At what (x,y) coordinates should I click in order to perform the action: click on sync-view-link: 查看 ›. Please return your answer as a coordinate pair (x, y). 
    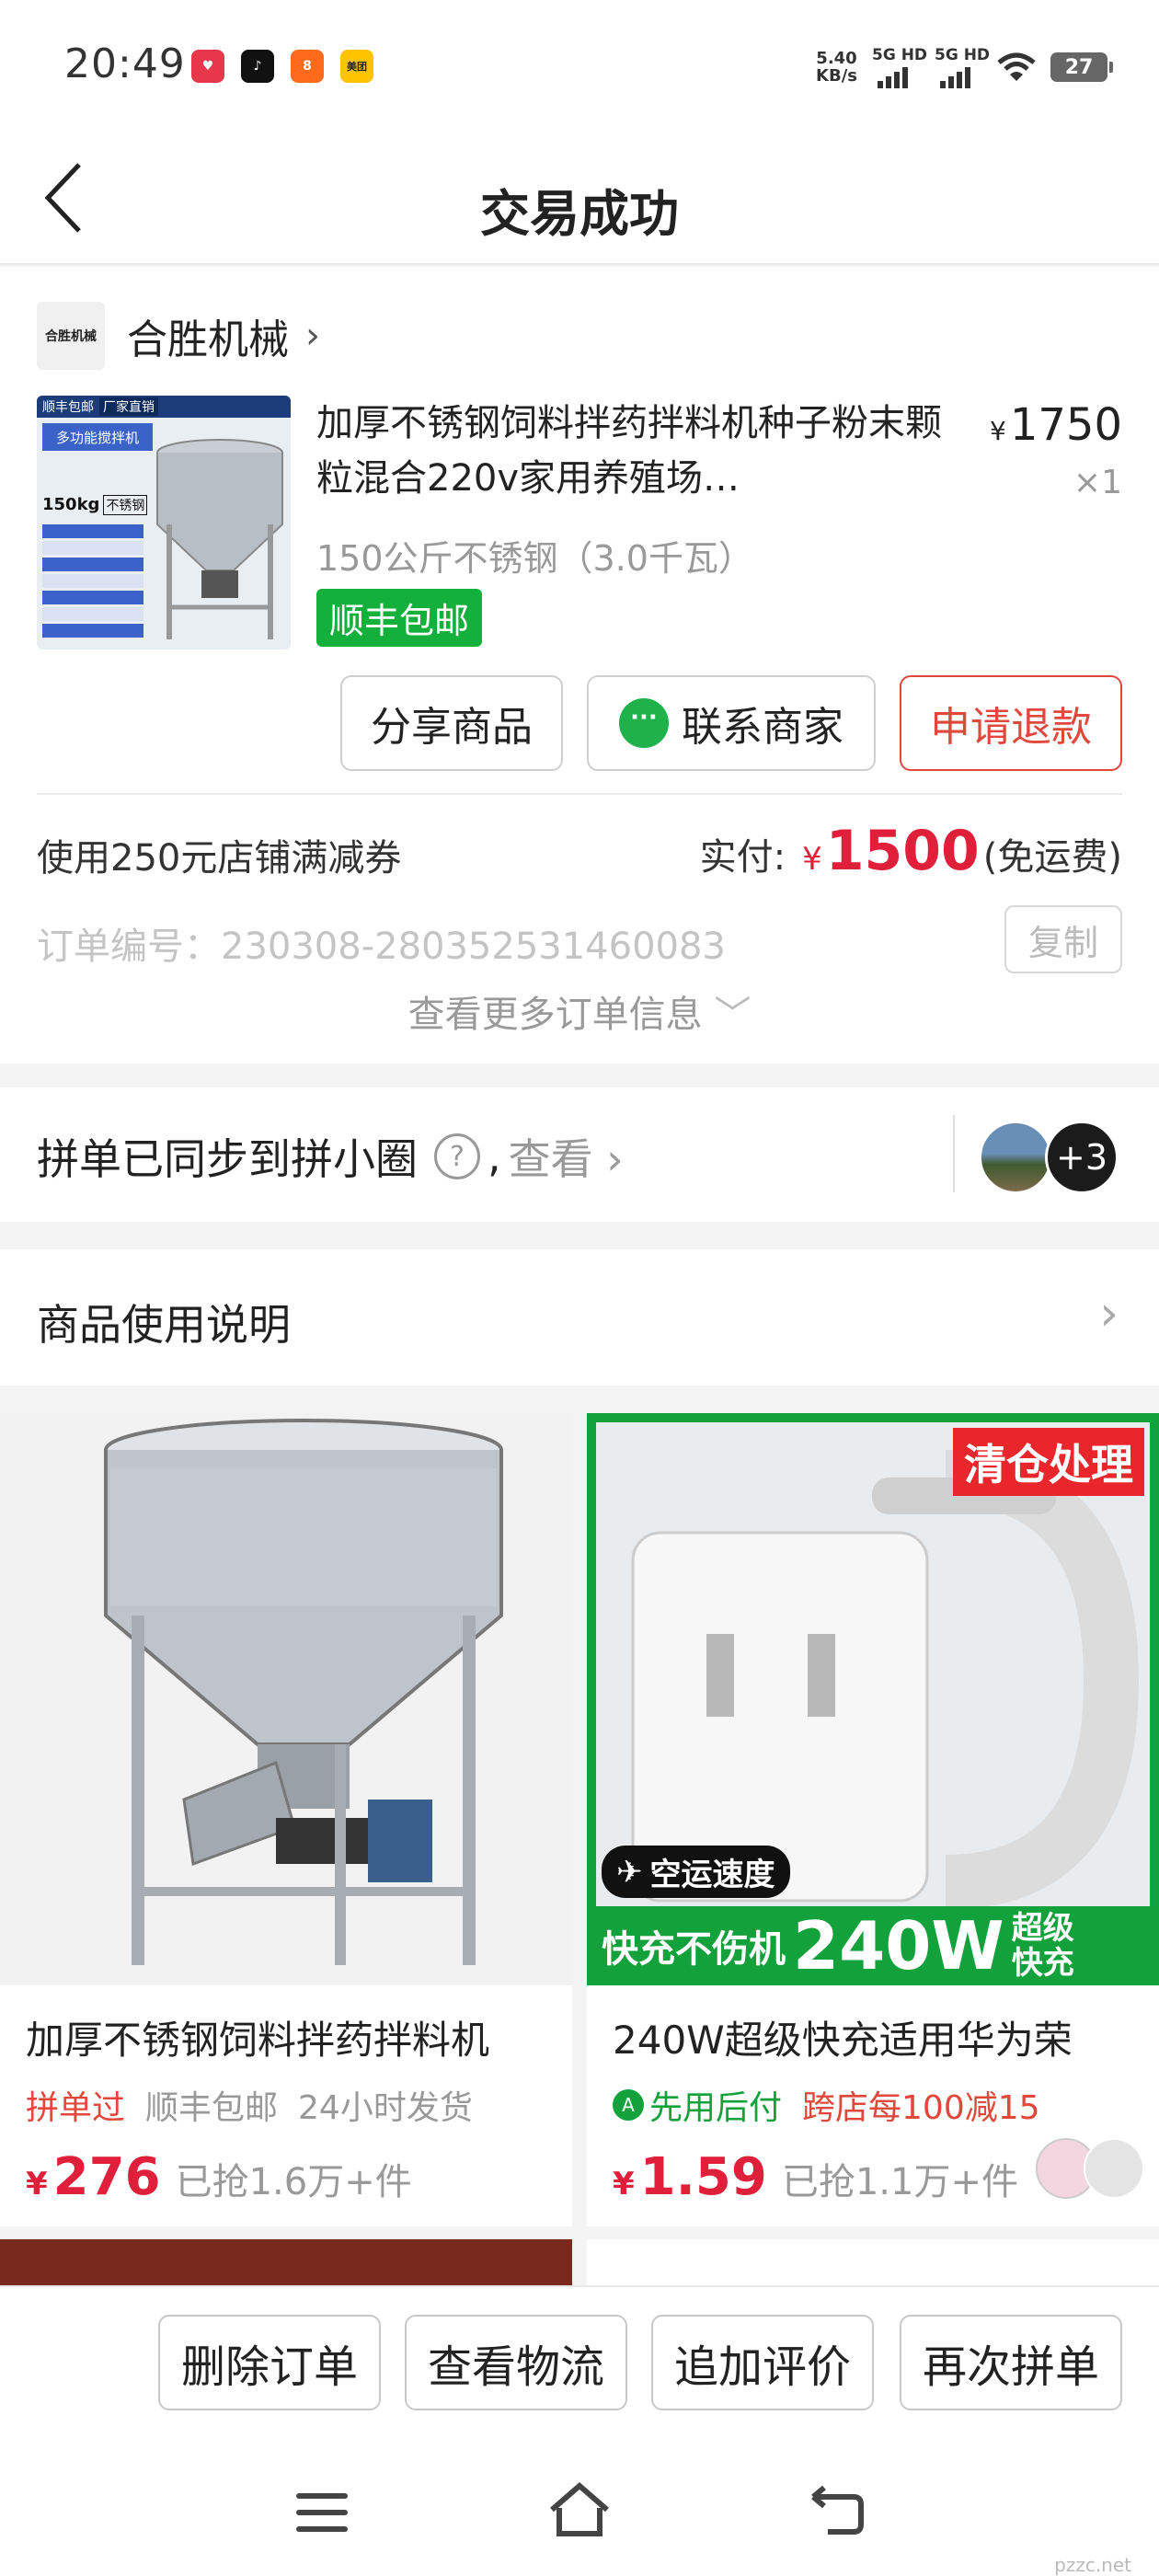
    Looking at the image, I should click on (566, 1156).